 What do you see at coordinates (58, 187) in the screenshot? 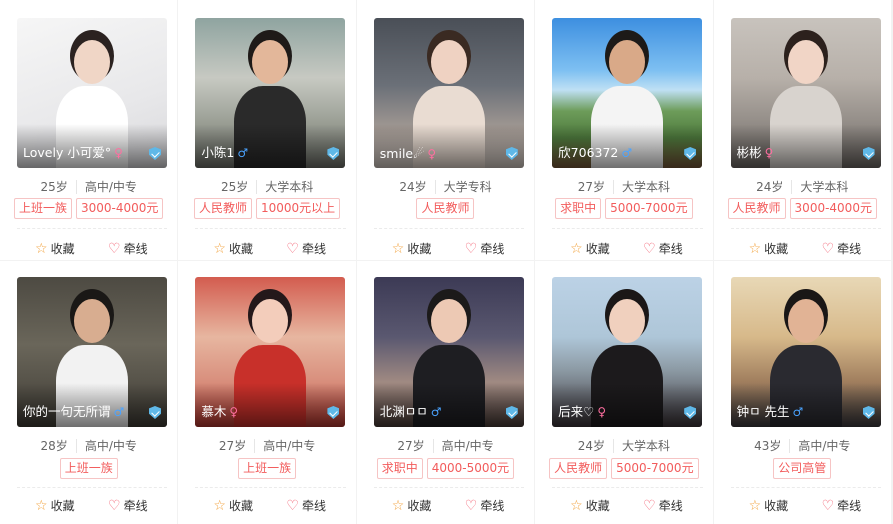
I see `profile-age: 25岁` at bounding box center [58, 187].